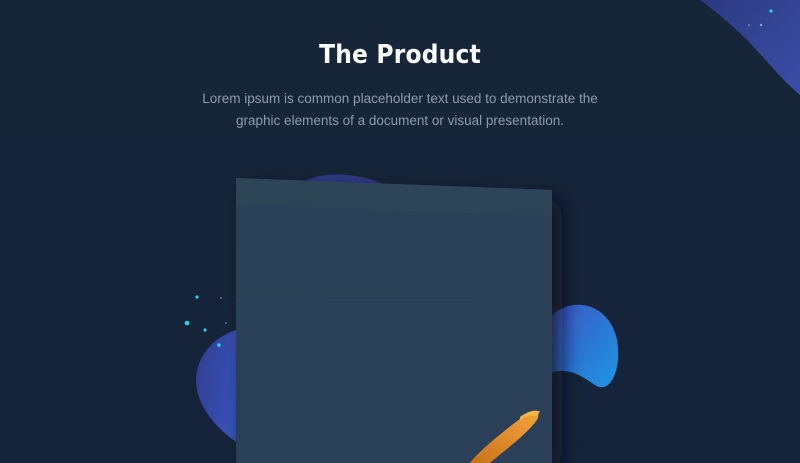 Image resolution: width=800 pixels, height=463 pixels. Describe the element at coordinates (585, 346) in the screenshot. I see `right-blob` at that location.